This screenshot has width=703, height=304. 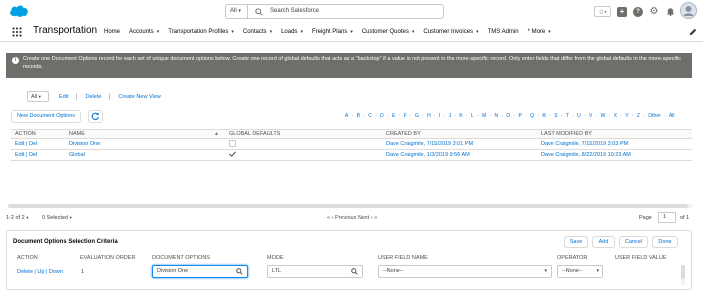 I want to click on nav-item-loads: Loads ▾, so click(x=292, y=32).